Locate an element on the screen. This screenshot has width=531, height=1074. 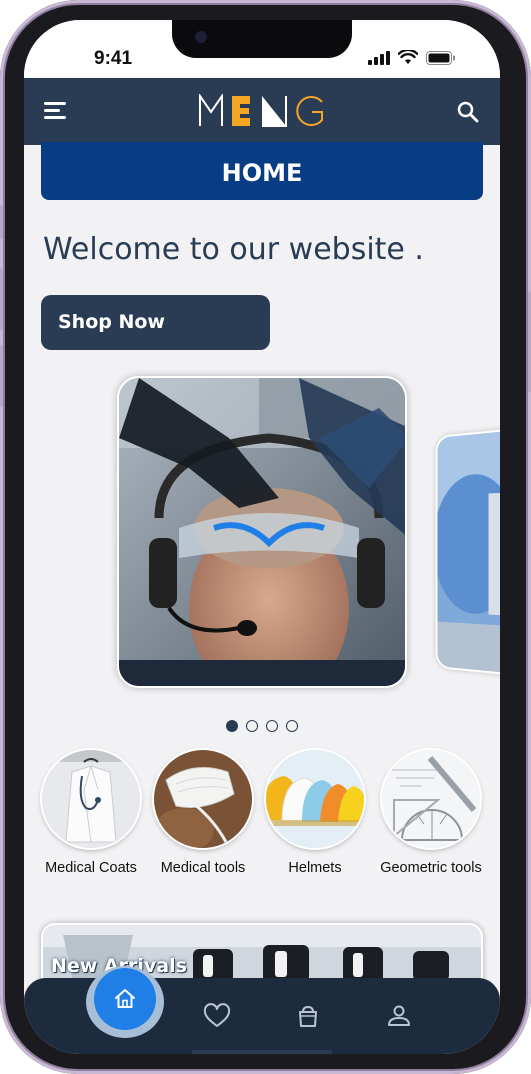
signal-icon is located at coordinates (379, 58).